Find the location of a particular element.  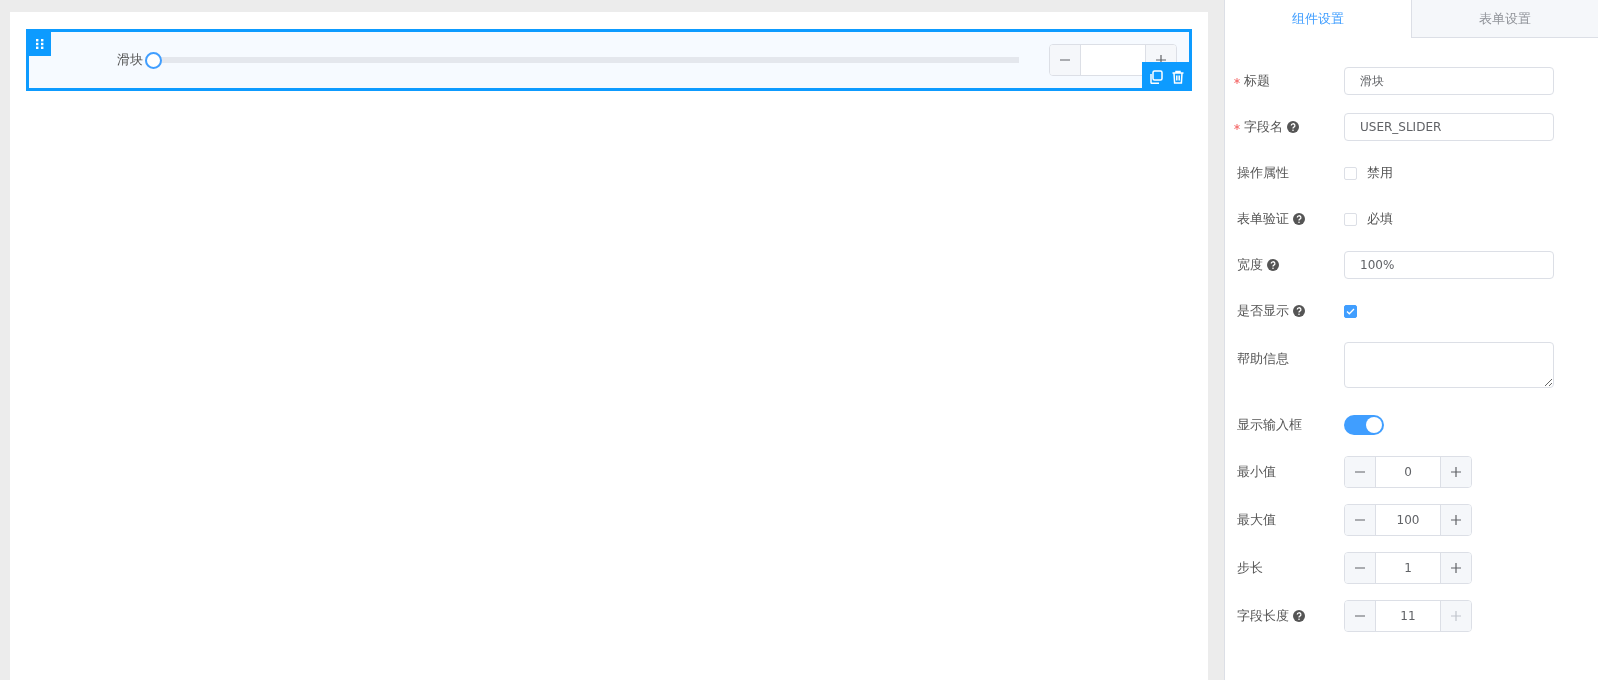

toggle-switch is located at coordinates (1364, 425).